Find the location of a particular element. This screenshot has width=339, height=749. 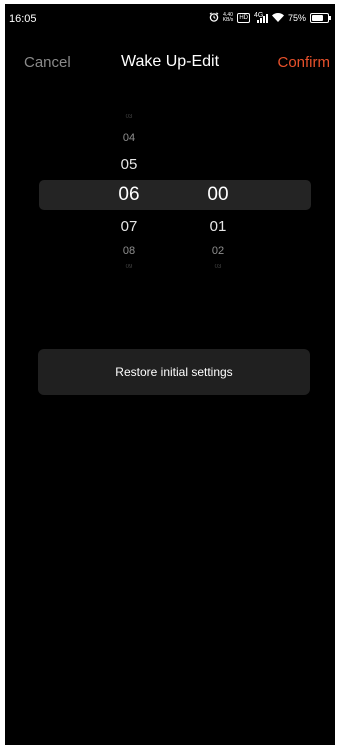

header: Cancel Wake Up-Edit Confirm is located at coordinates (170, 63).